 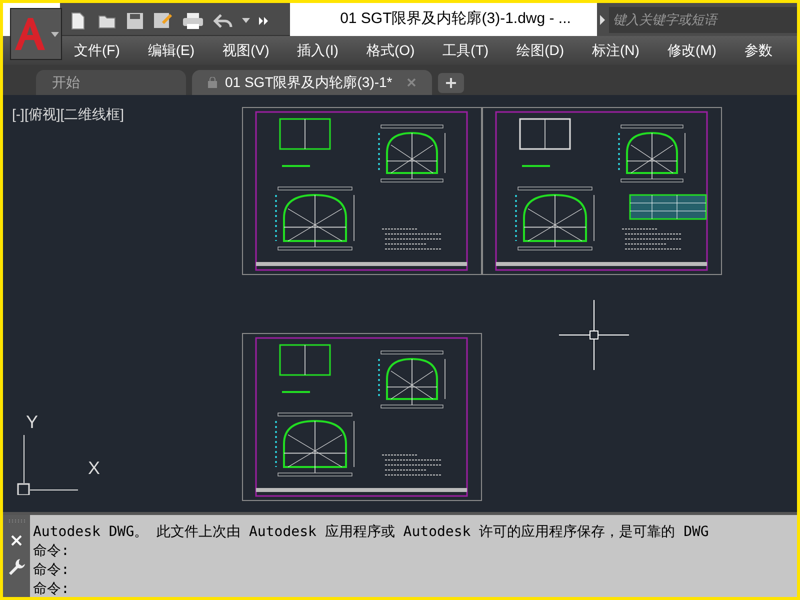 I want to click on grip-icon, so click(x=17, y=521).